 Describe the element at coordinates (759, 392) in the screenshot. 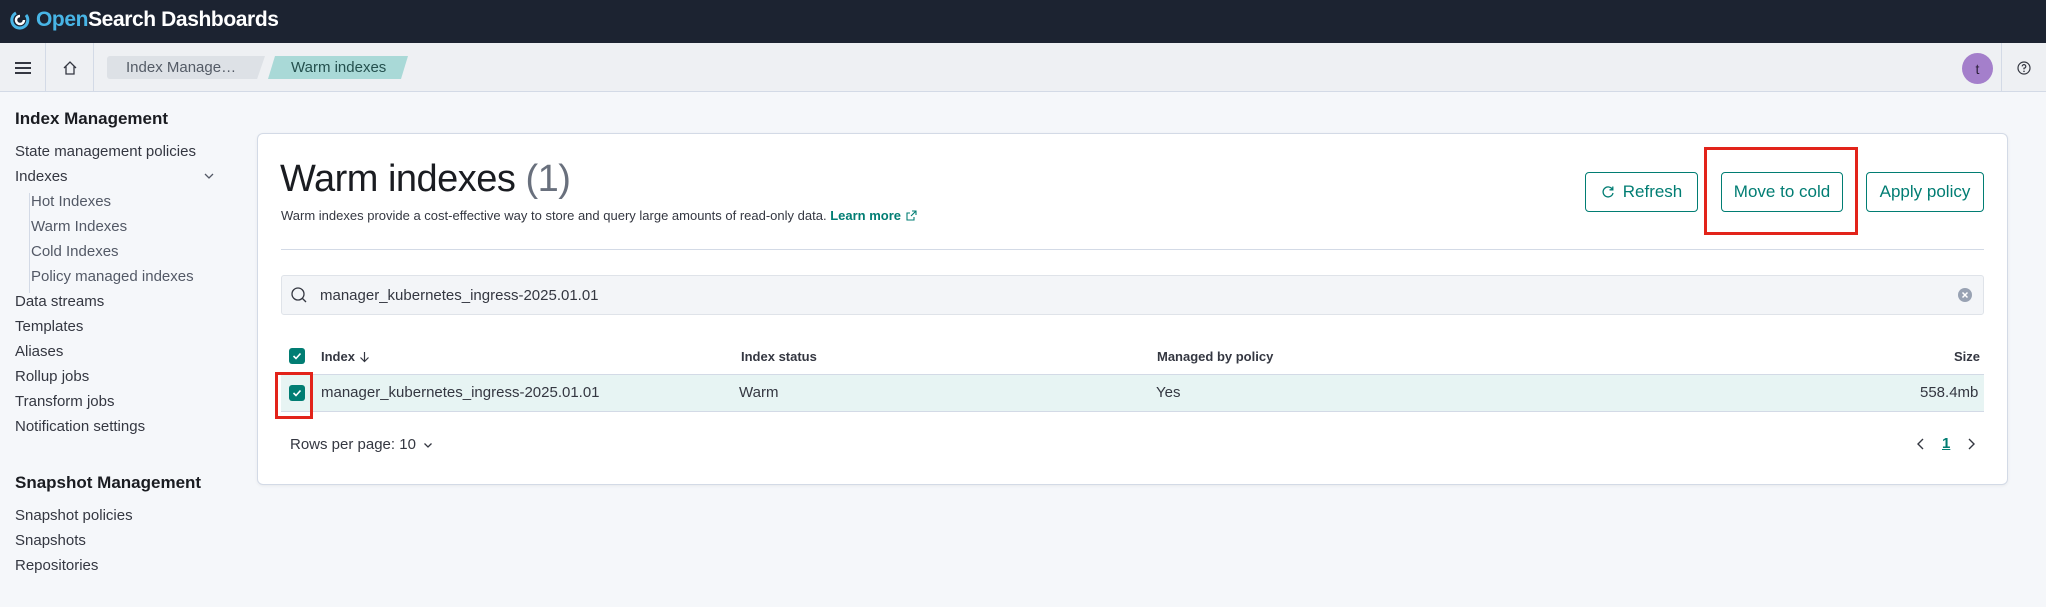

I see `cell-status: Warm` at that location.